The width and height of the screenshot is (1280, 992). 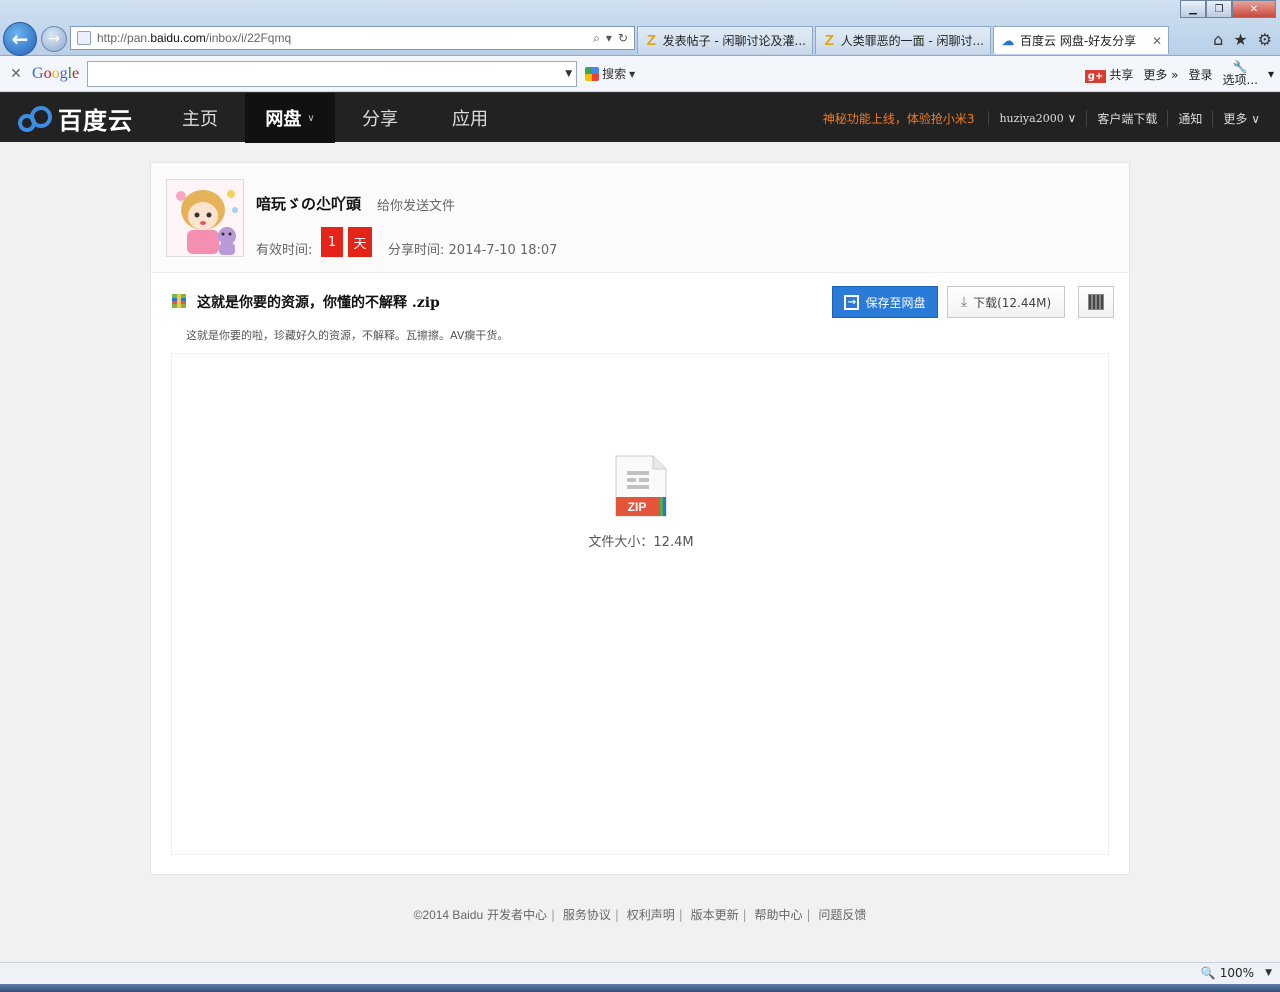 What do you see at coordinates (448, 915) in the screenshot?
I see `copyright: ©2014 Baidu` at bounding box center [448, 915].